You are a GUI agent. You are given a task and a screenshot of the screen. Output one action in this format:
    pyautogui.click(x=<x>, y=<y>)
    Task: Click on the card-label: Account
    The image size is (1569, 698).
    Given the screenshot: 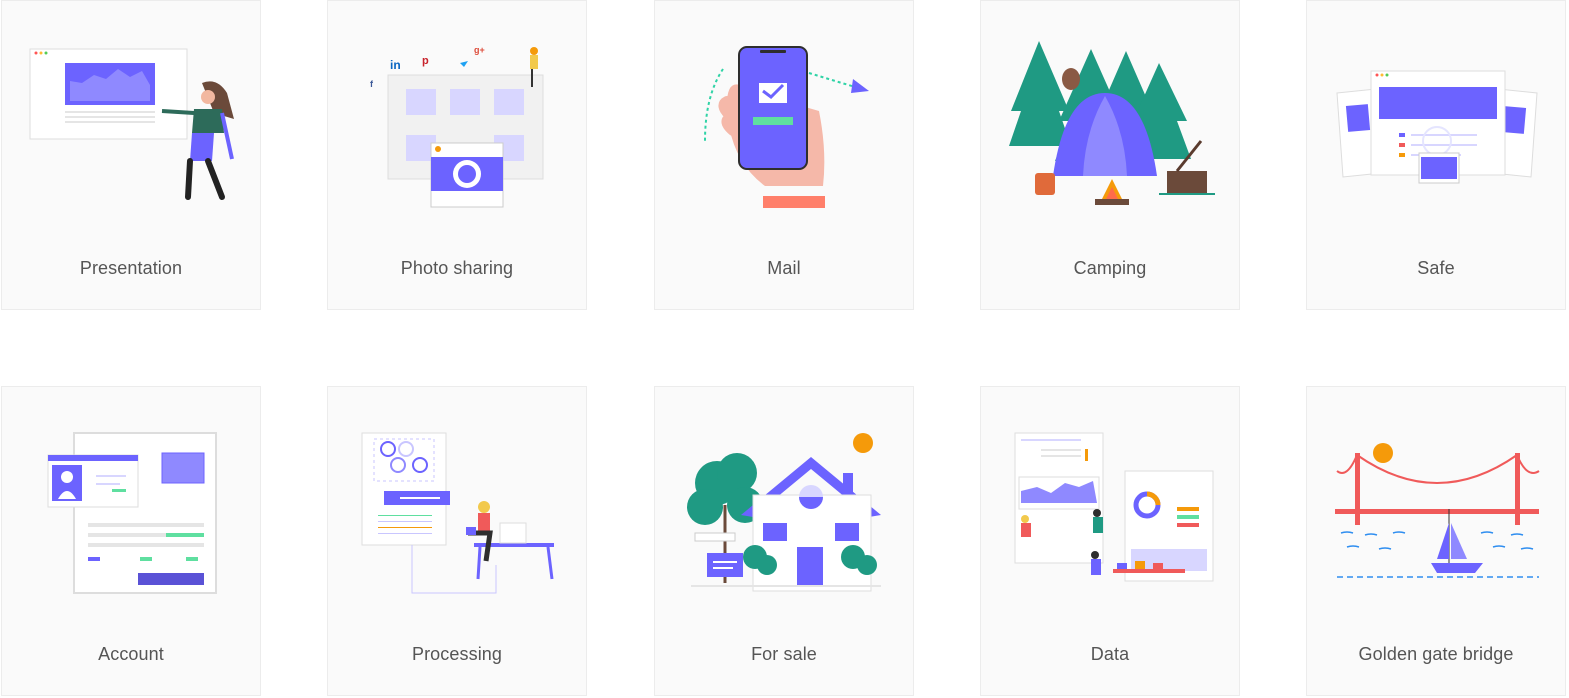 What is the action you would take?
    pyautogui.click(x=131, y=654)
    